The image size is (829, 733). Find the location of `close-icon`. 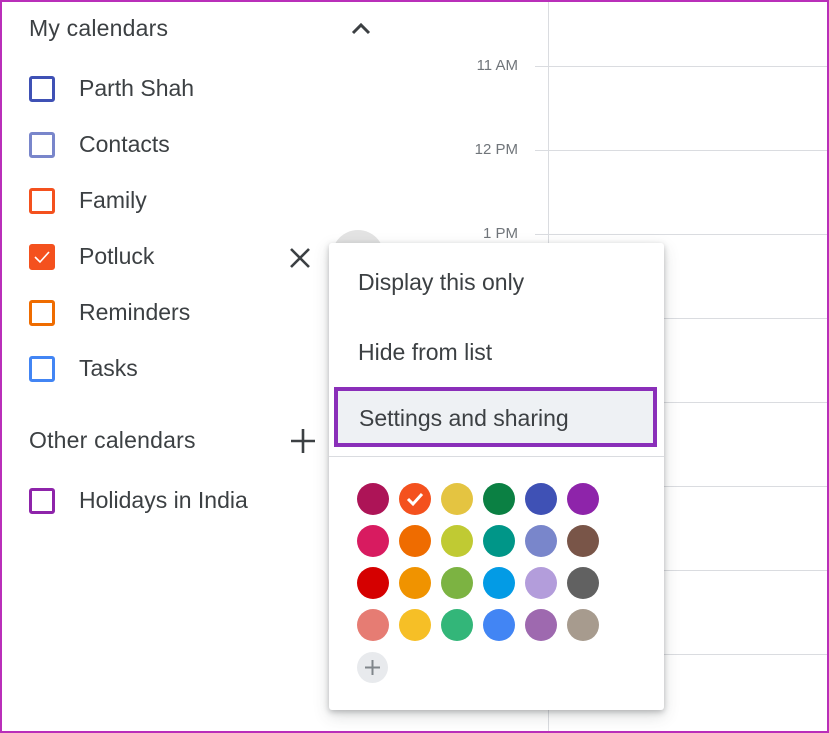

close-icon is located at coordinates (300, 258).